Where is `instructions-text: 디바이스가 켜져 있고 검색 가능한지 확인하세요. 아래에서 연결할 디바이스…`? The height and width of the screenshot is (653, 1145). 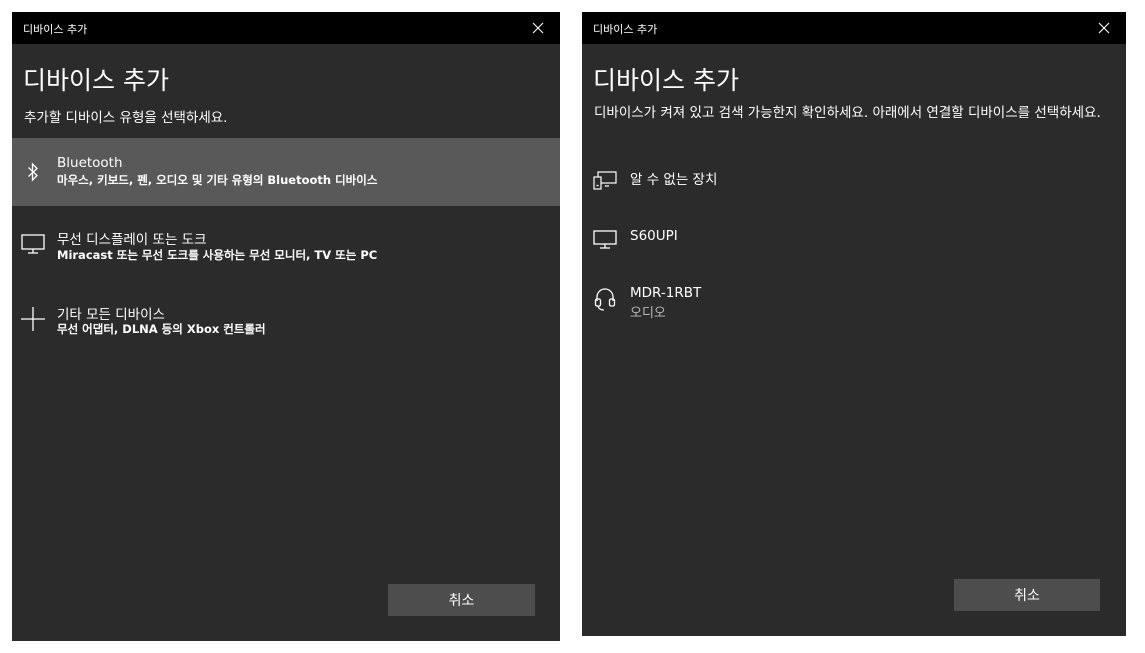 instructions-text: 디바이스가 켜져 있고 검색 가능한지 확인하세요. 아래에서 연결할 디바이스… is located at coordinates (847, 113).